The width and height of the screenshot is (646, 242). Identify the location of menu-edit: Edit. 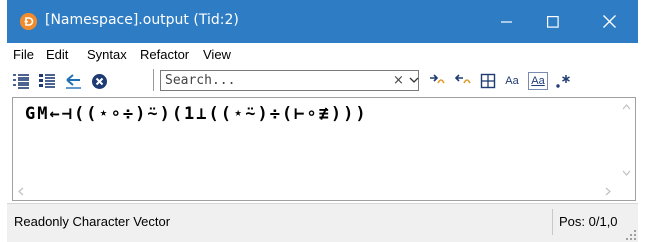
(57, 54).